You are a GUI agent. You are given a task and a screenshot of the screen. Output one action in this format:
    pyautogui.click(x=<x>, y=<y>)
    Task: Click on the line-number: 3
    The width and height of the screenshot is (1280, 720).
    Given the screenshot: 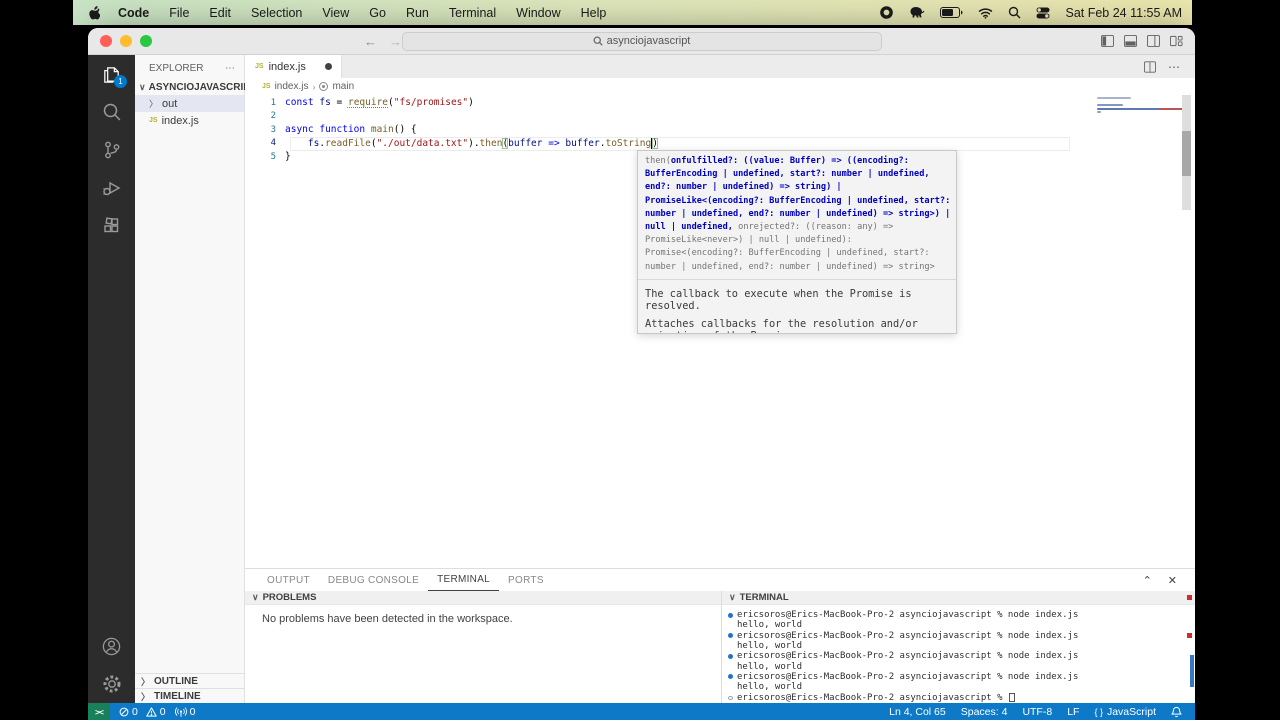 What is the action you would take?
    pyautogui.click(x=273, y=129)
    